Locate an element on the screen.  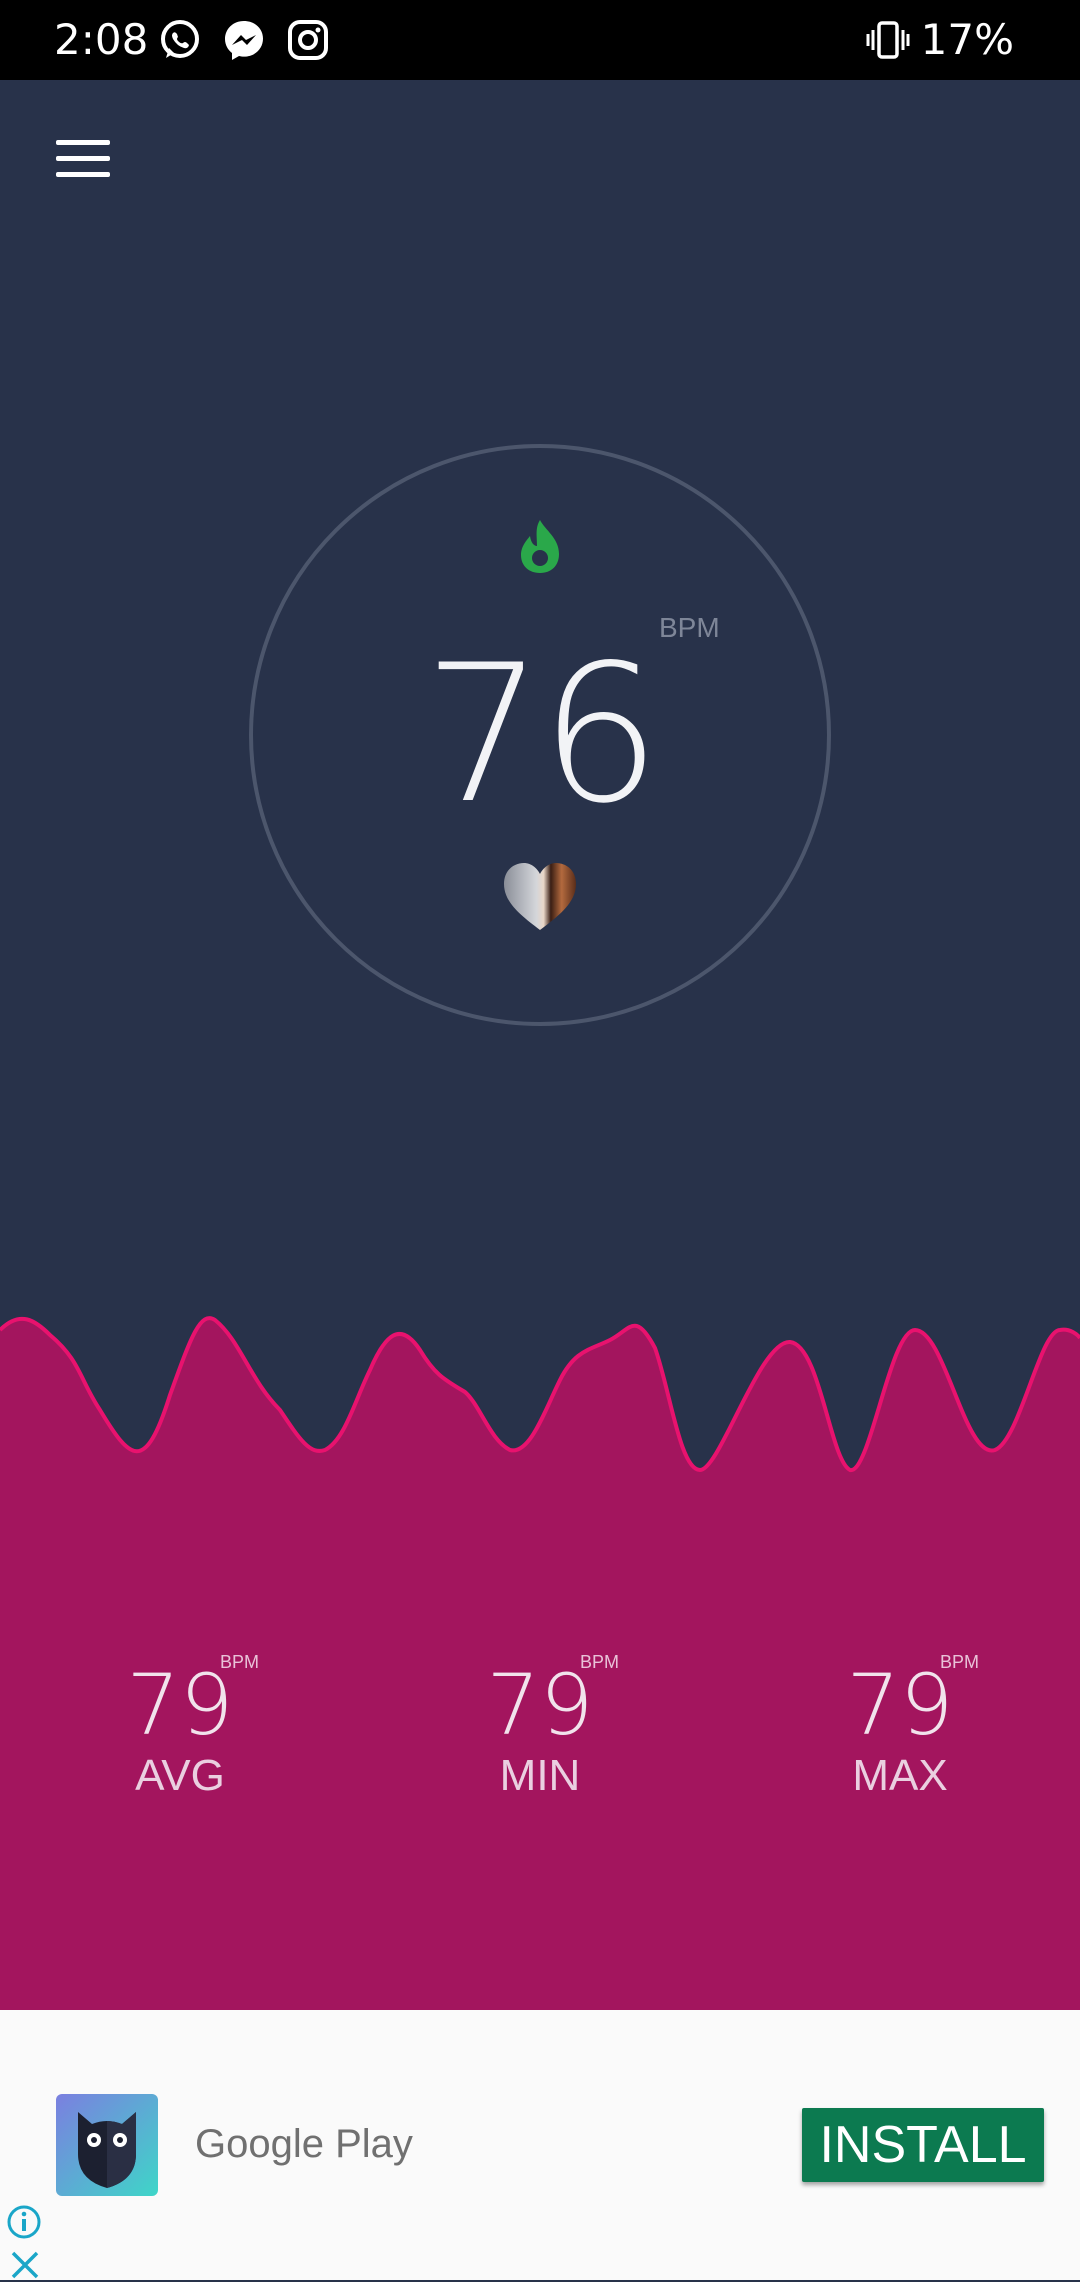
ad-store-name: Google Play is located at coordinates (304, 2144).